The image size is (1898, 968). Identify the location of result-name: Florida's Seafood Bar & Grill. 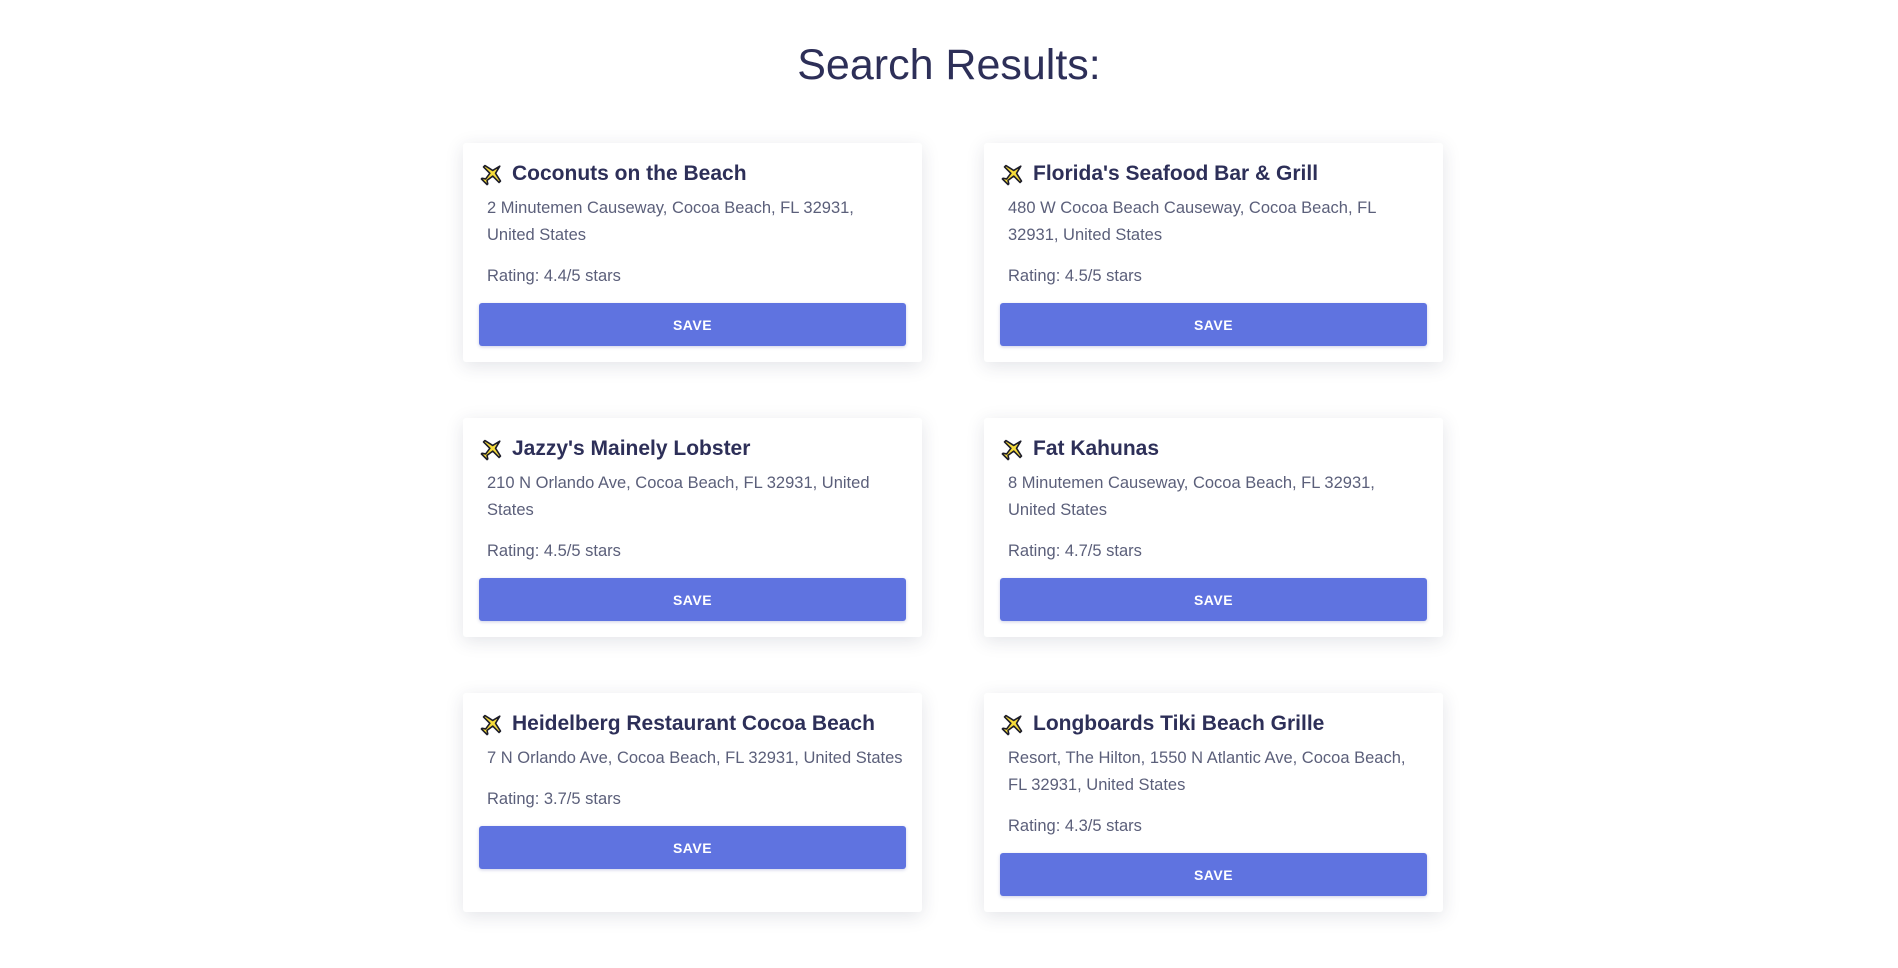
(1176, 173).